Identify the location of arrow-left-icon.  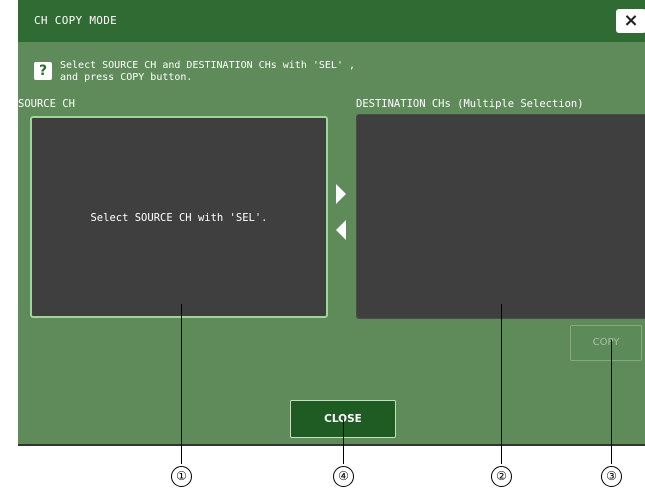
(341, 230).